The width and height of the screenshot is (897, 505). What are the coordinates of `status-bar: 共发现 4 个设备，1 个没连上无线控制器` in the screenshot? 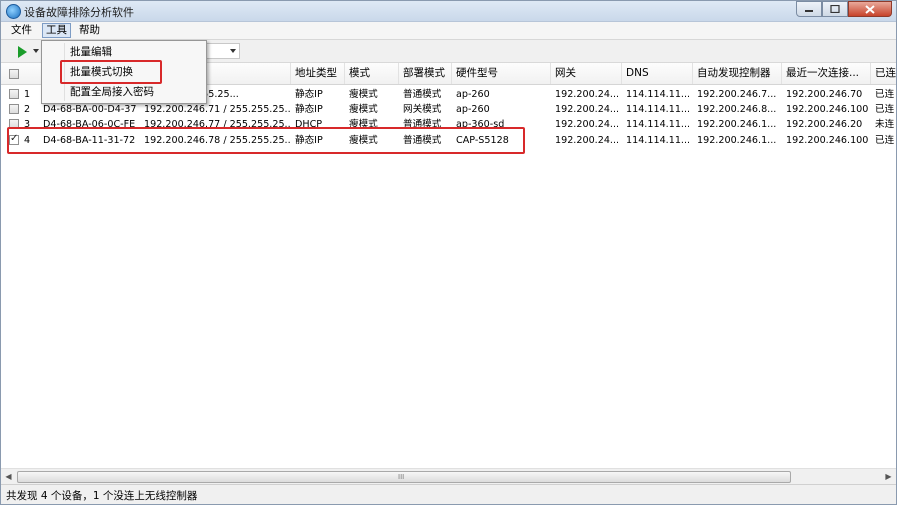 It's located at (448, 494).